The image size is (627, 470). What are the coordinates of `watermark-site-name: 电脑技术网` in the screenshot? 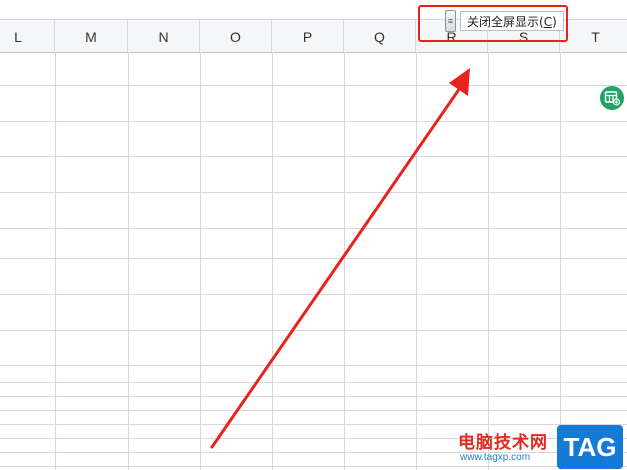 It's located at (503, 443).